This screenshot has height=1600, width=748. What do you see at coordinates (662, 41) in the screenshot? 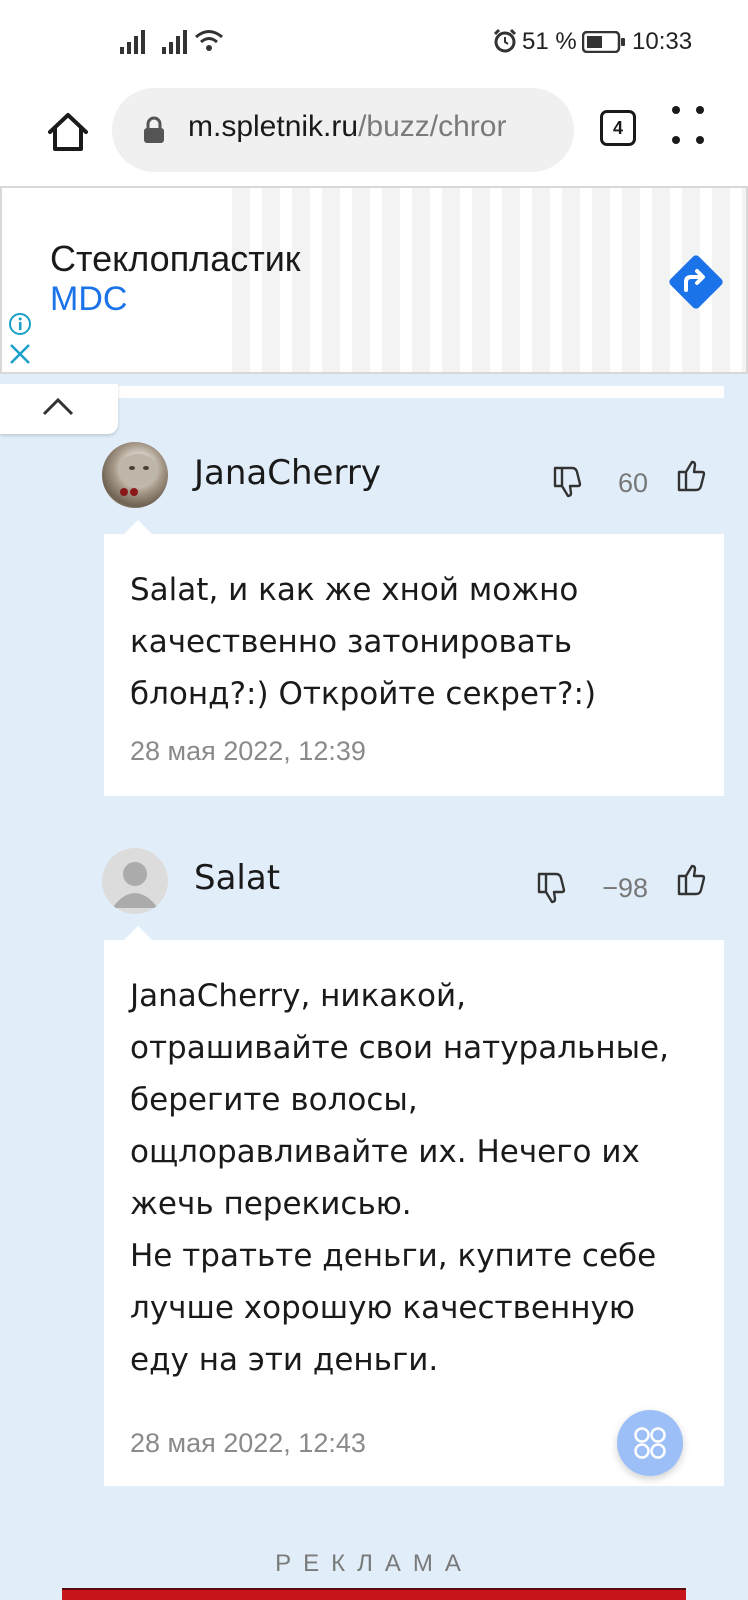
I see `clock: 10:33` at bounding box center [662, 41].